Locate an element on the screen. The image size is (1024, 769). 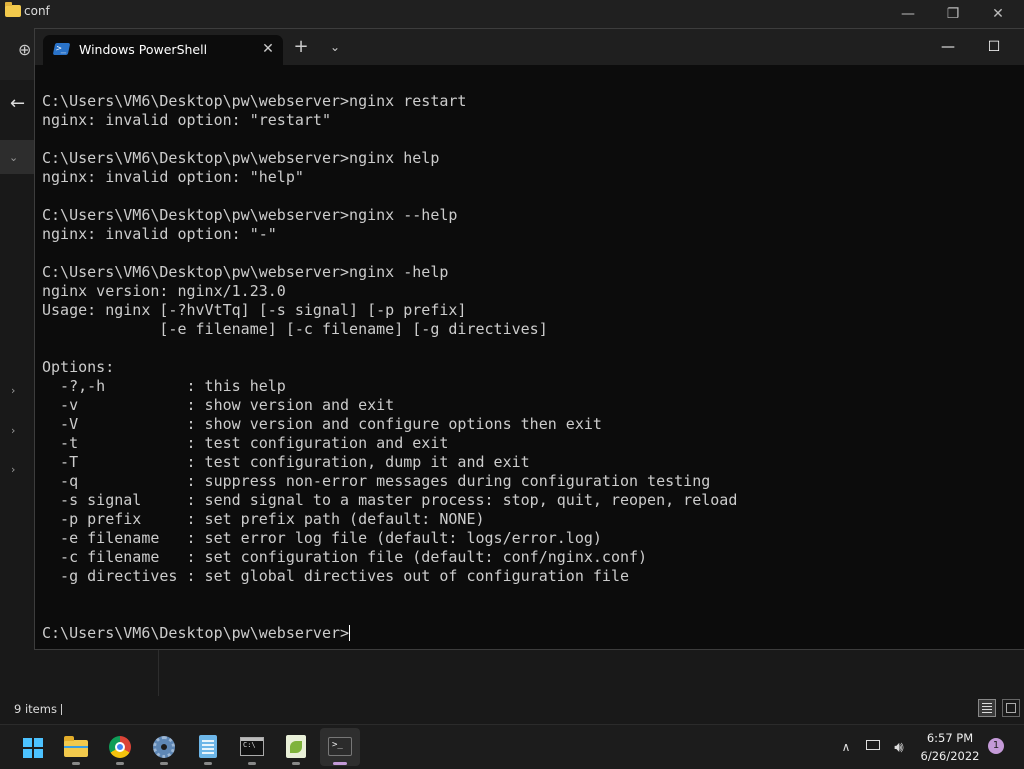
terminal-line: nginx: invalid option: "restart" is located at coordinates (186, 120).